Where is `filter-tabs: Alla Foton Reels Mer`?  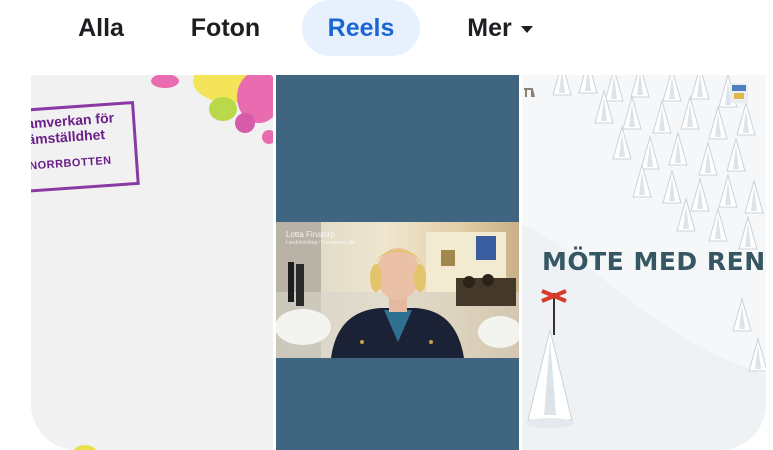
filter-tabs: Alla Foton Reels Mer is located at coordinates (386, 31).